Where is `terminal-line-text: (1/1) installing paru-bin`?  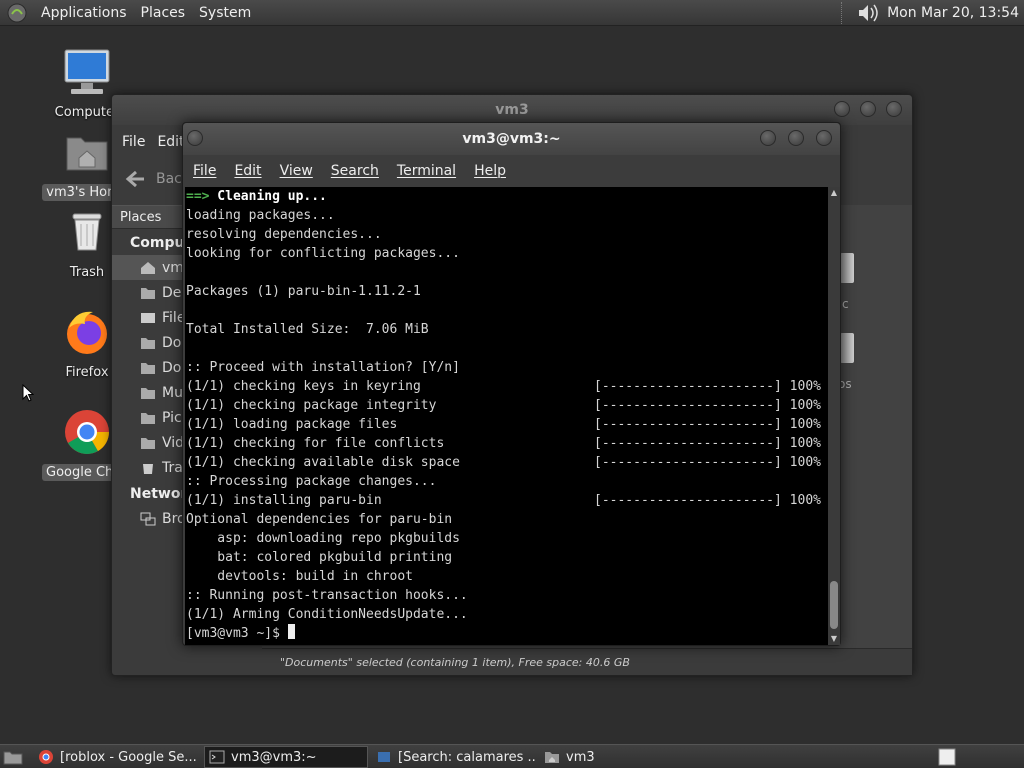
terminal-line-text: (1/1) installing paru-bin is located at coordinates (284, 500).